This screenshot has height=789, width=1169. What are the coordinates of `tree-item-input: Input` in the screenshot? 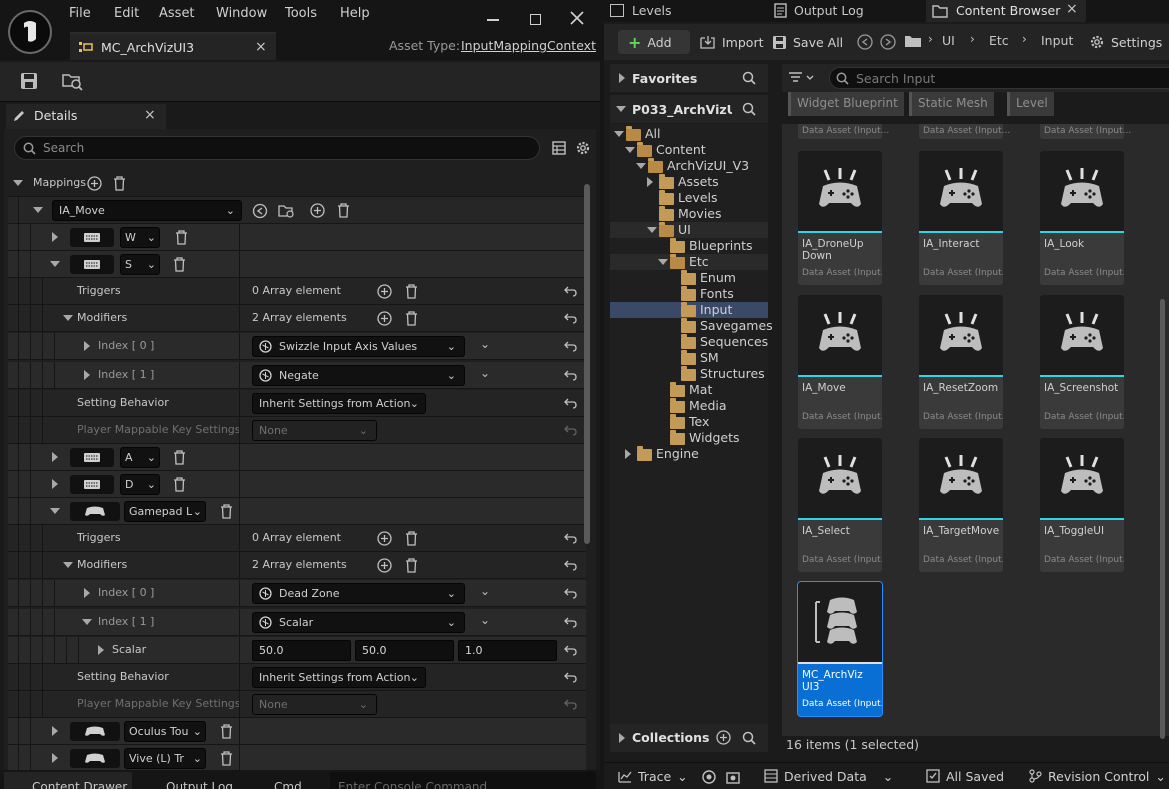 It's located at (689, 310).